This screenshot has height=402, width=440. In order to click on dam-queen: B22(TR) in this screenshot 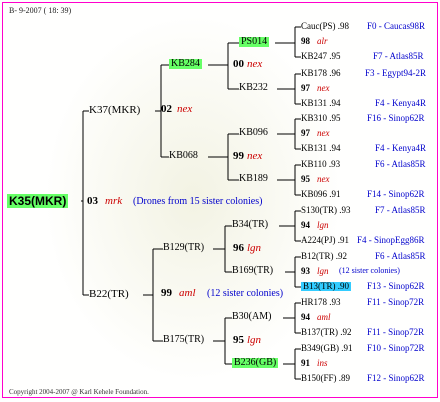, I will do `click(109, 294)`.